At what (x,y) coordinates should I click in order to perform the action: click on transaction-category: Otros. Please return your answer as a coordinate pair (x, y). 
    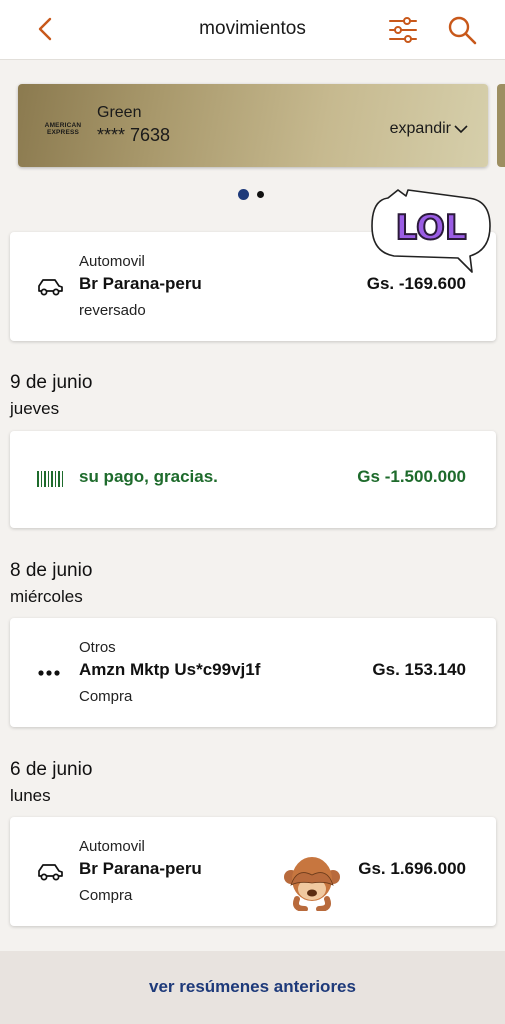
    Looking at the image, I should click on (97, 647).